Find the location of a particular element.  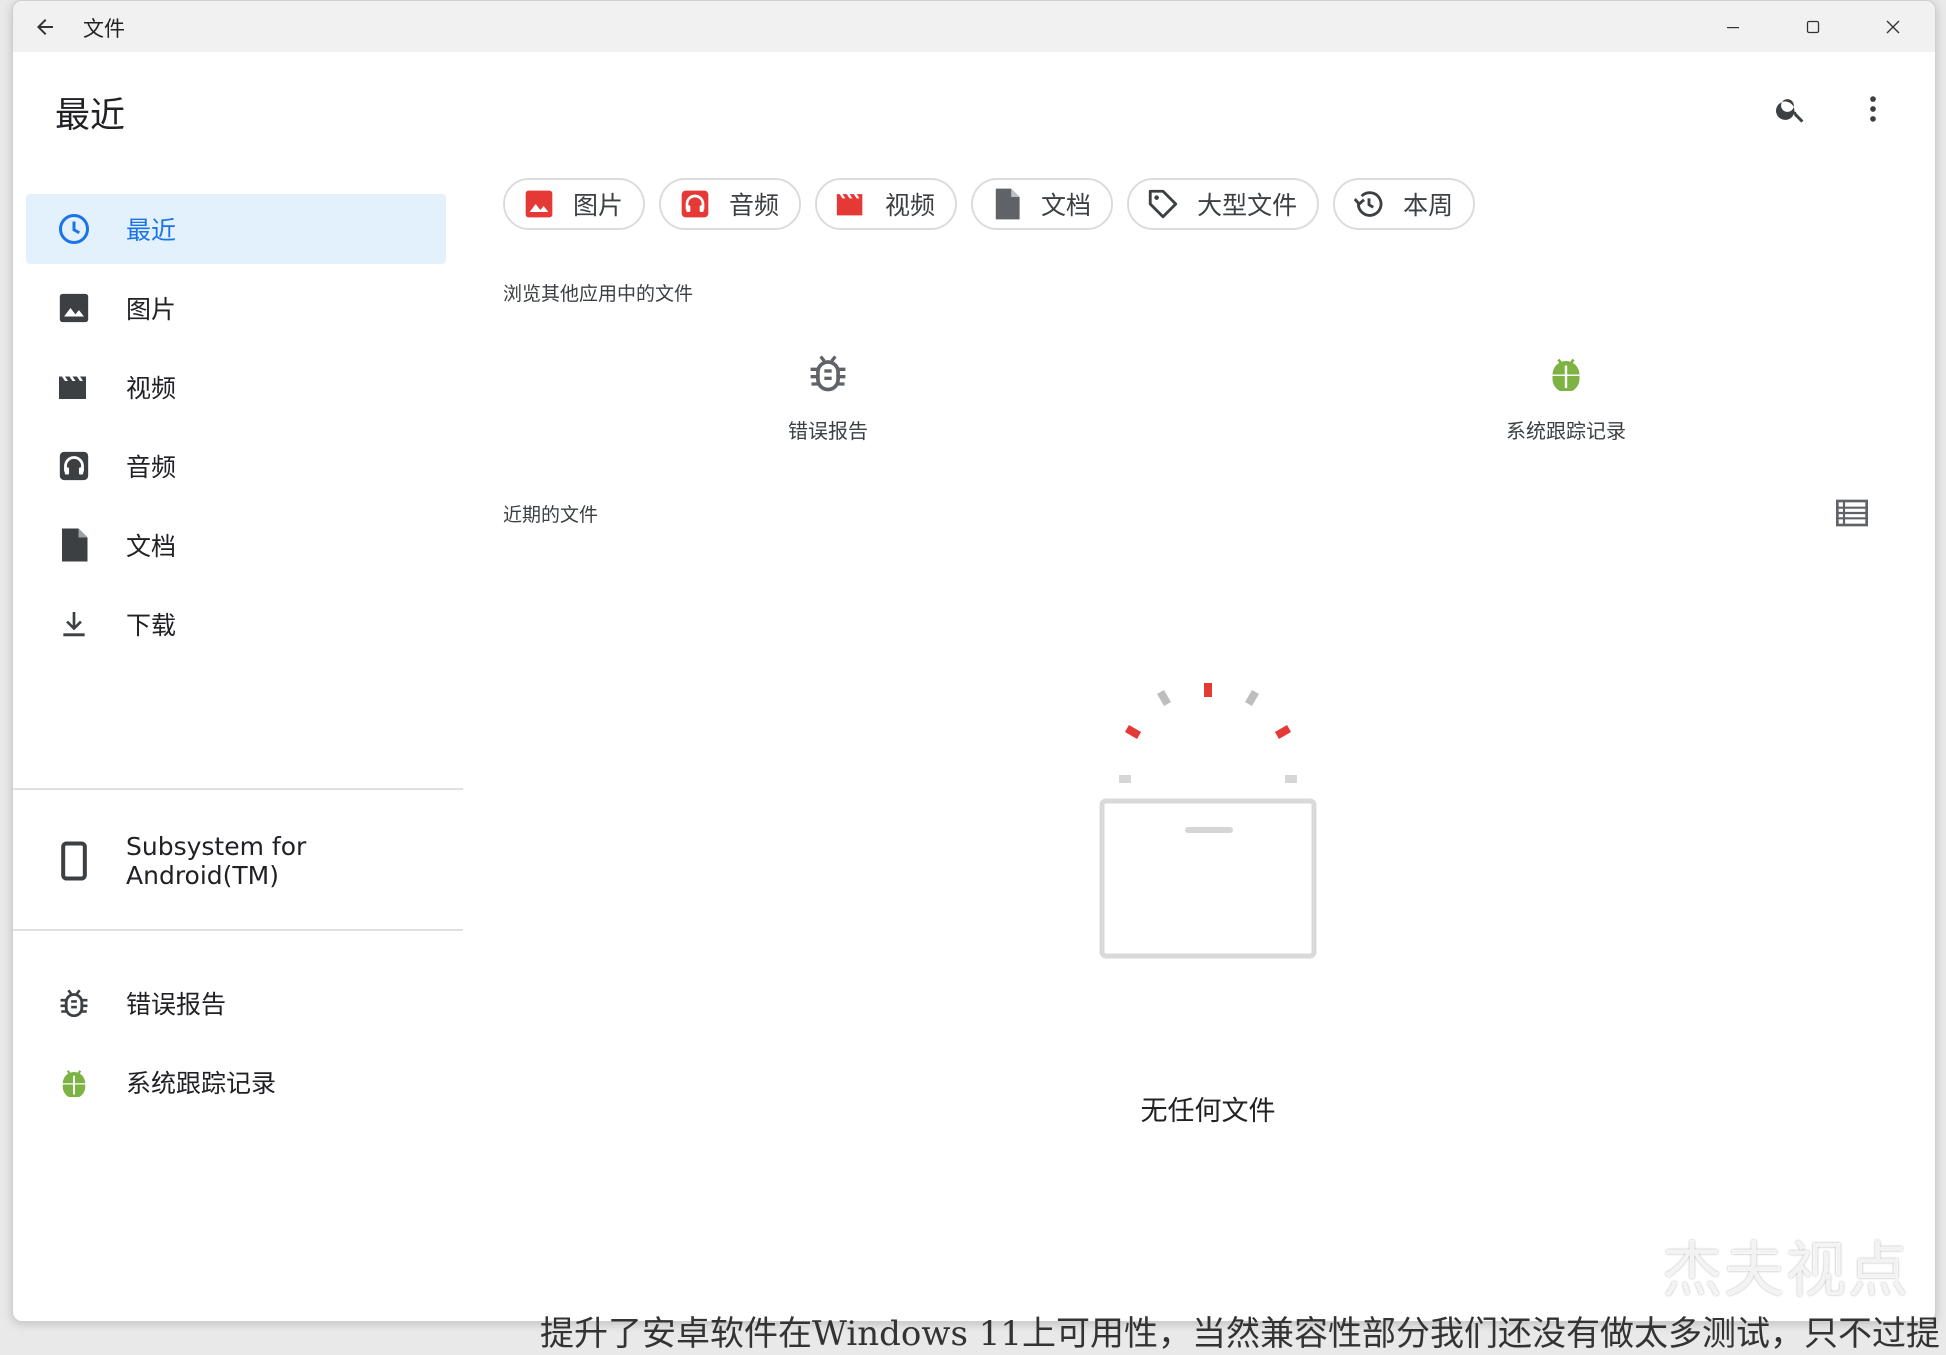

sidebar-item-label: 音频 is located at coordinates (151, 467).